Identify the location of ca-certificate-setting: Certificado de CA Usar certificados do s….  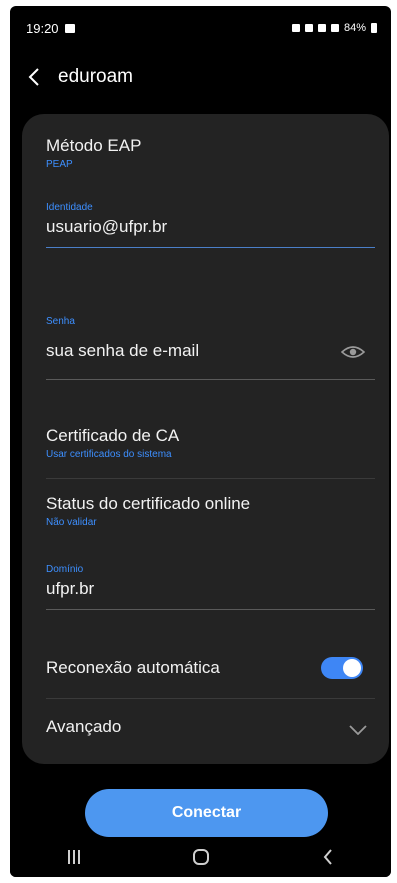
(210, 443).